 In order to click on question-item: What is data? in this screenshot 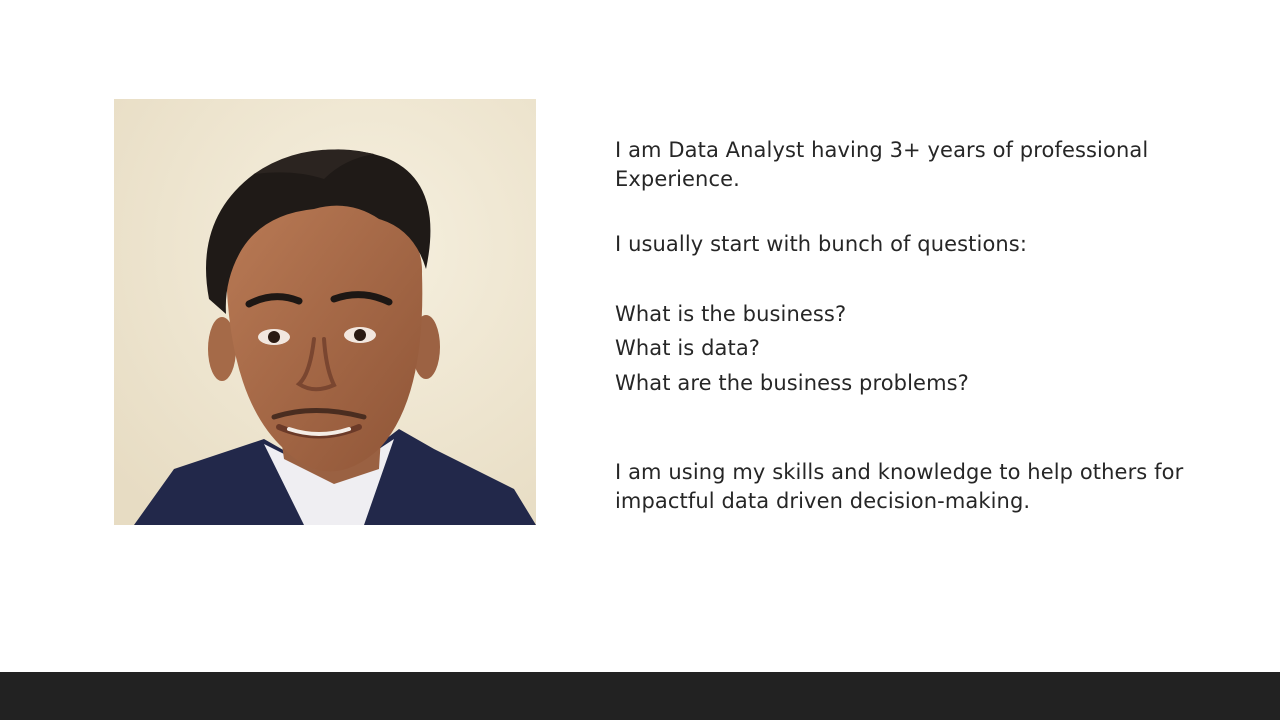, I will do `click(688, 348)`.